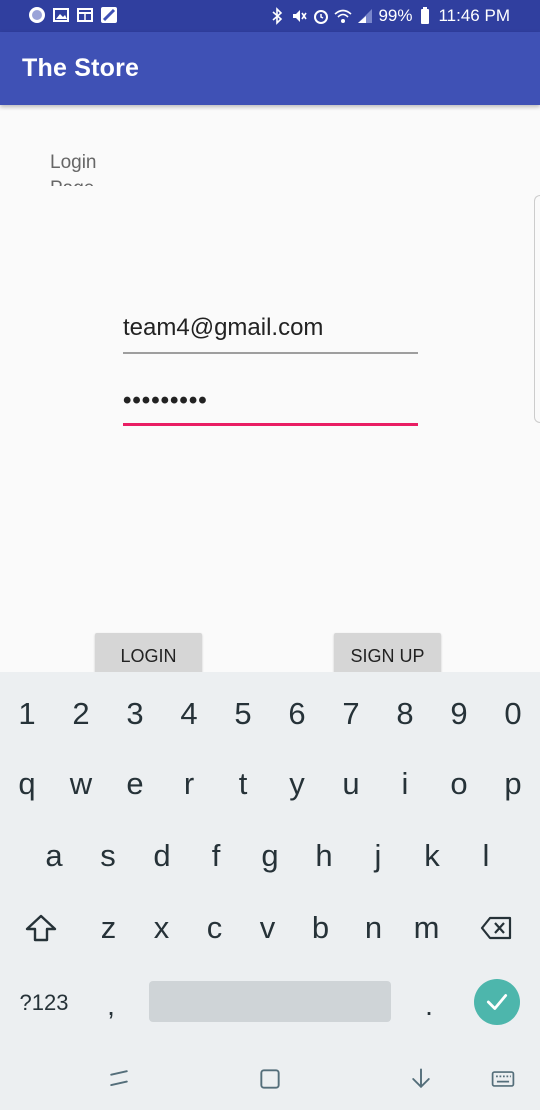 The height and width of the screenshot is (1110, 540). Describe the element at coordinates (135, 784) in the screenshot. I see `key-e: e` at that location.